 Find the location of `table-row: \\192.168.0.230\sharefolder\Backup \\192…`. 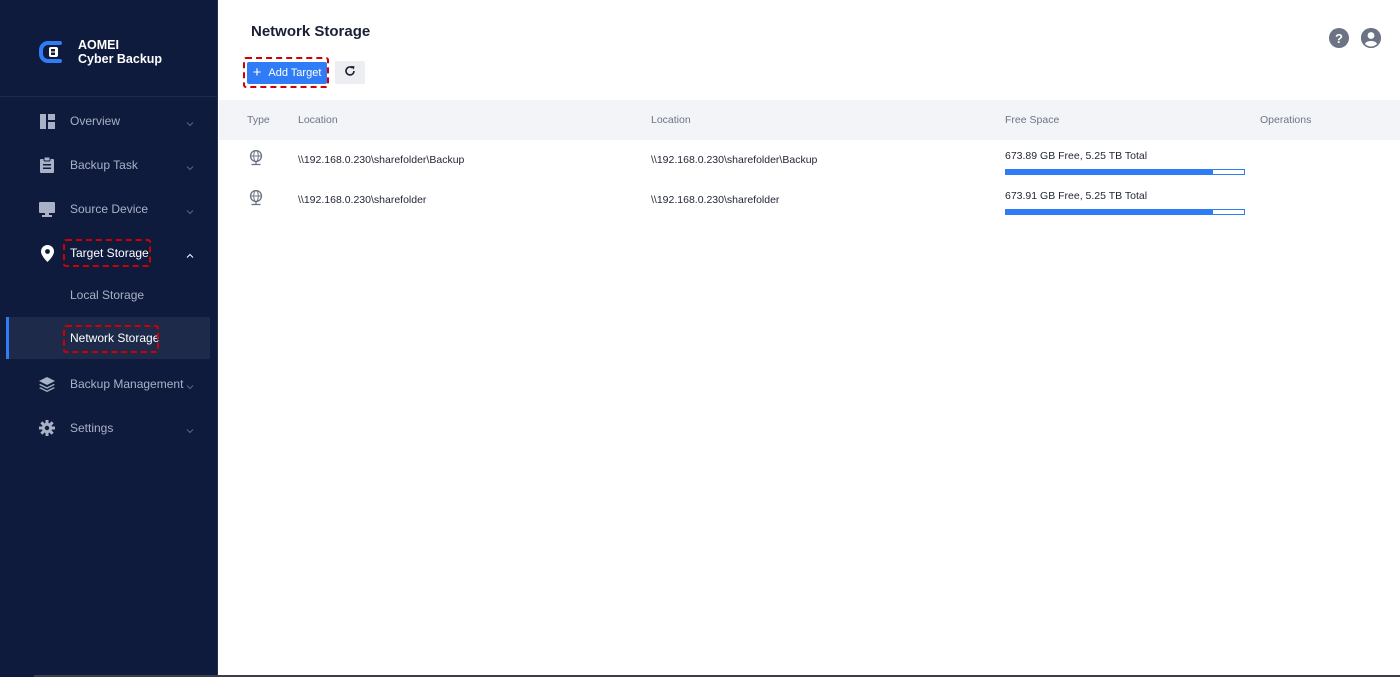

table-row: \\192.168.0.230\sharefolder\Backup \\192… is located at coordinates (809, 162).